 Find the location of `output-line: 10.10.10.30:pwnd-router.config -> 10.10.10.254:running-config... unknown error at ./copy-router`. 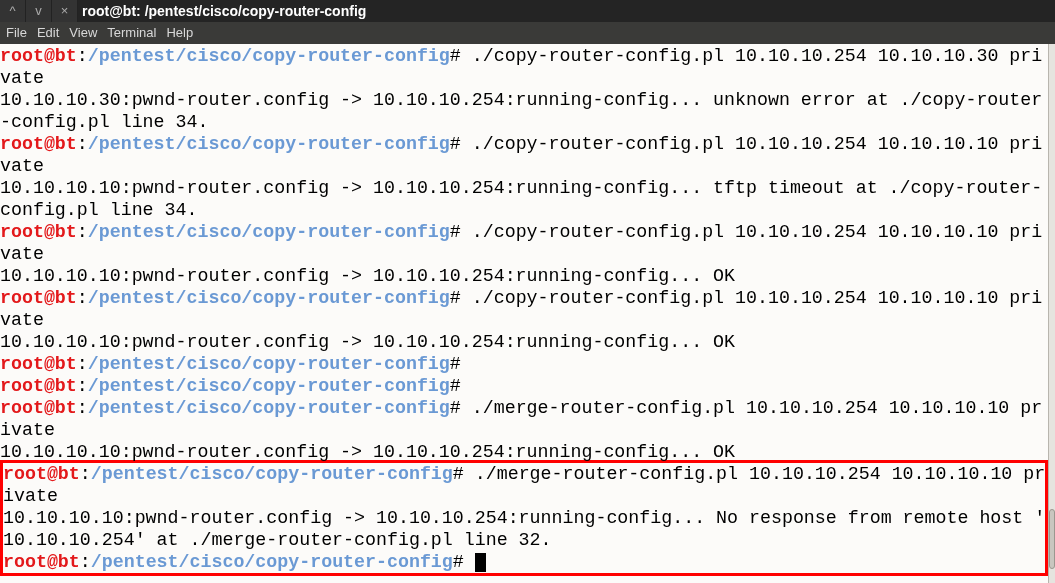

output-line: 10.10.10.30:pwnd-router.config -> 10.10.10.254:running-config... unknown error at ./copy-router is located at coordinates (521, 100).